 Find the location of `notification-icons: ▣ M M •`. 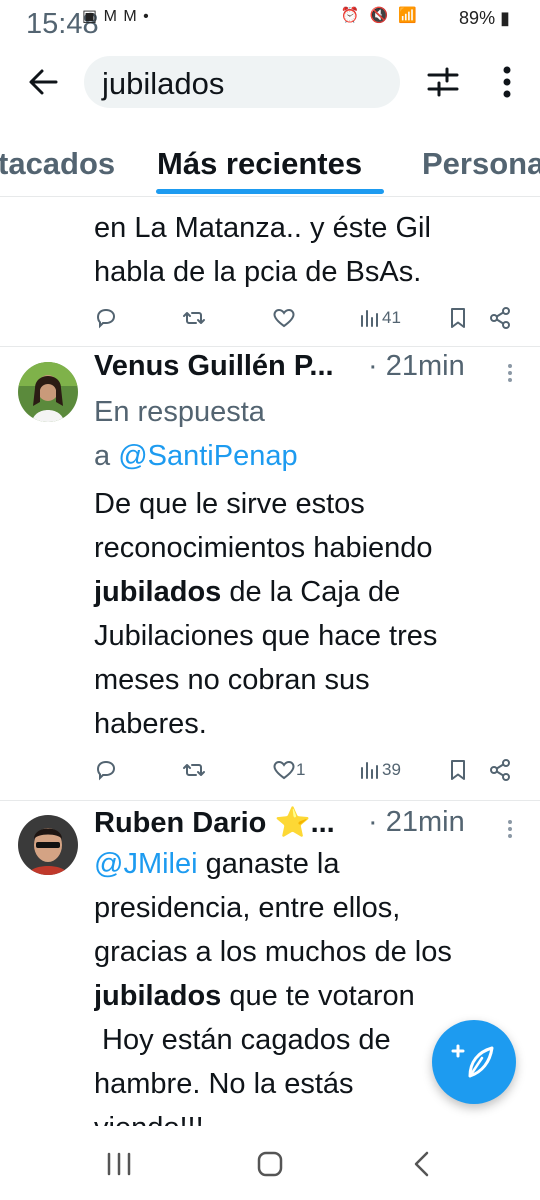

notification-icons: ▣ M M • is located at coordinates (116, 16).